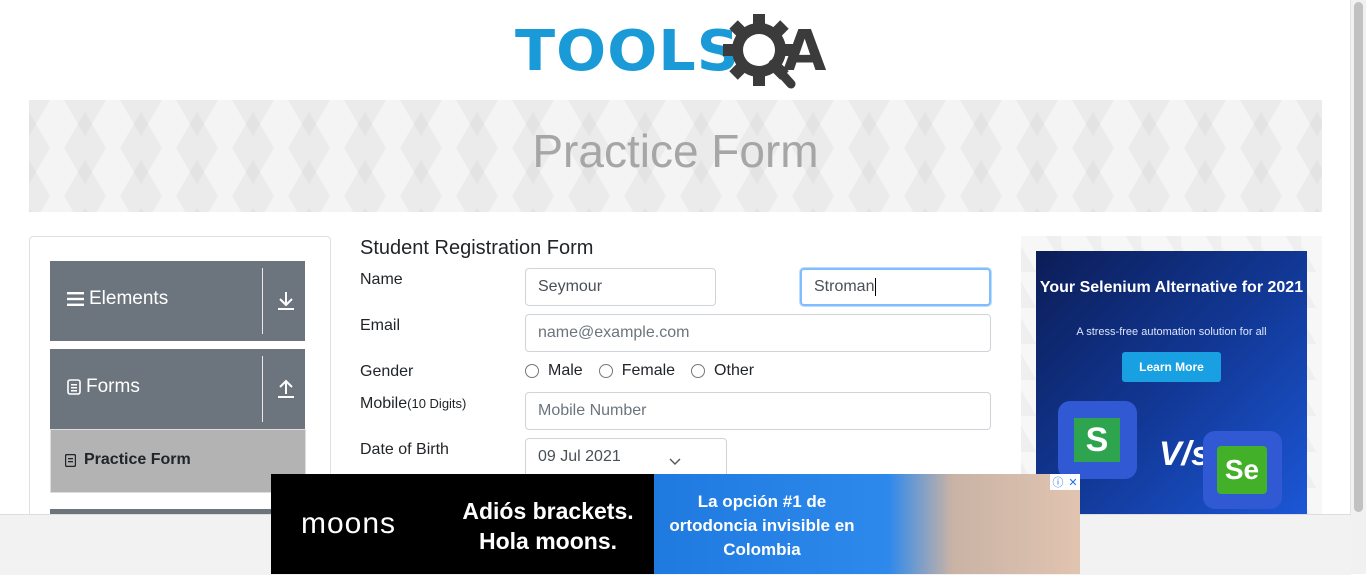 The image size is (1366, 575). Describe the element at coordinates (734, 370) in the screenshot. I see `radio-label: Other` at that location.